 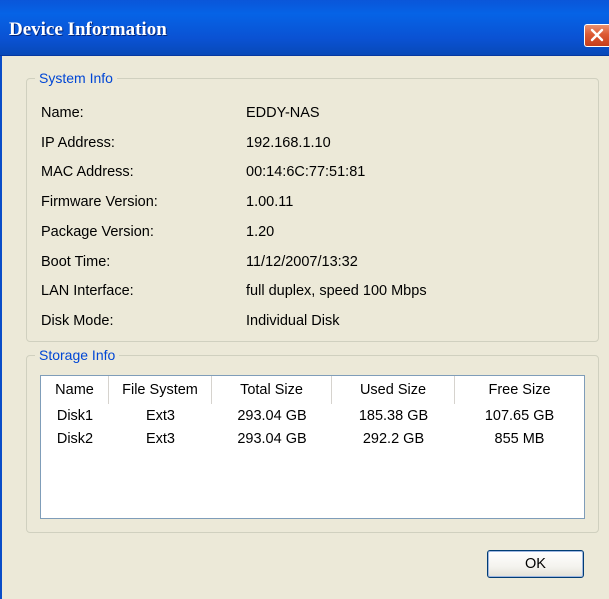 What do you see at coordinates (519, 390) in the screenshot?
I see `column-header-free-size: Free Size` at bounding box center [519, 390].